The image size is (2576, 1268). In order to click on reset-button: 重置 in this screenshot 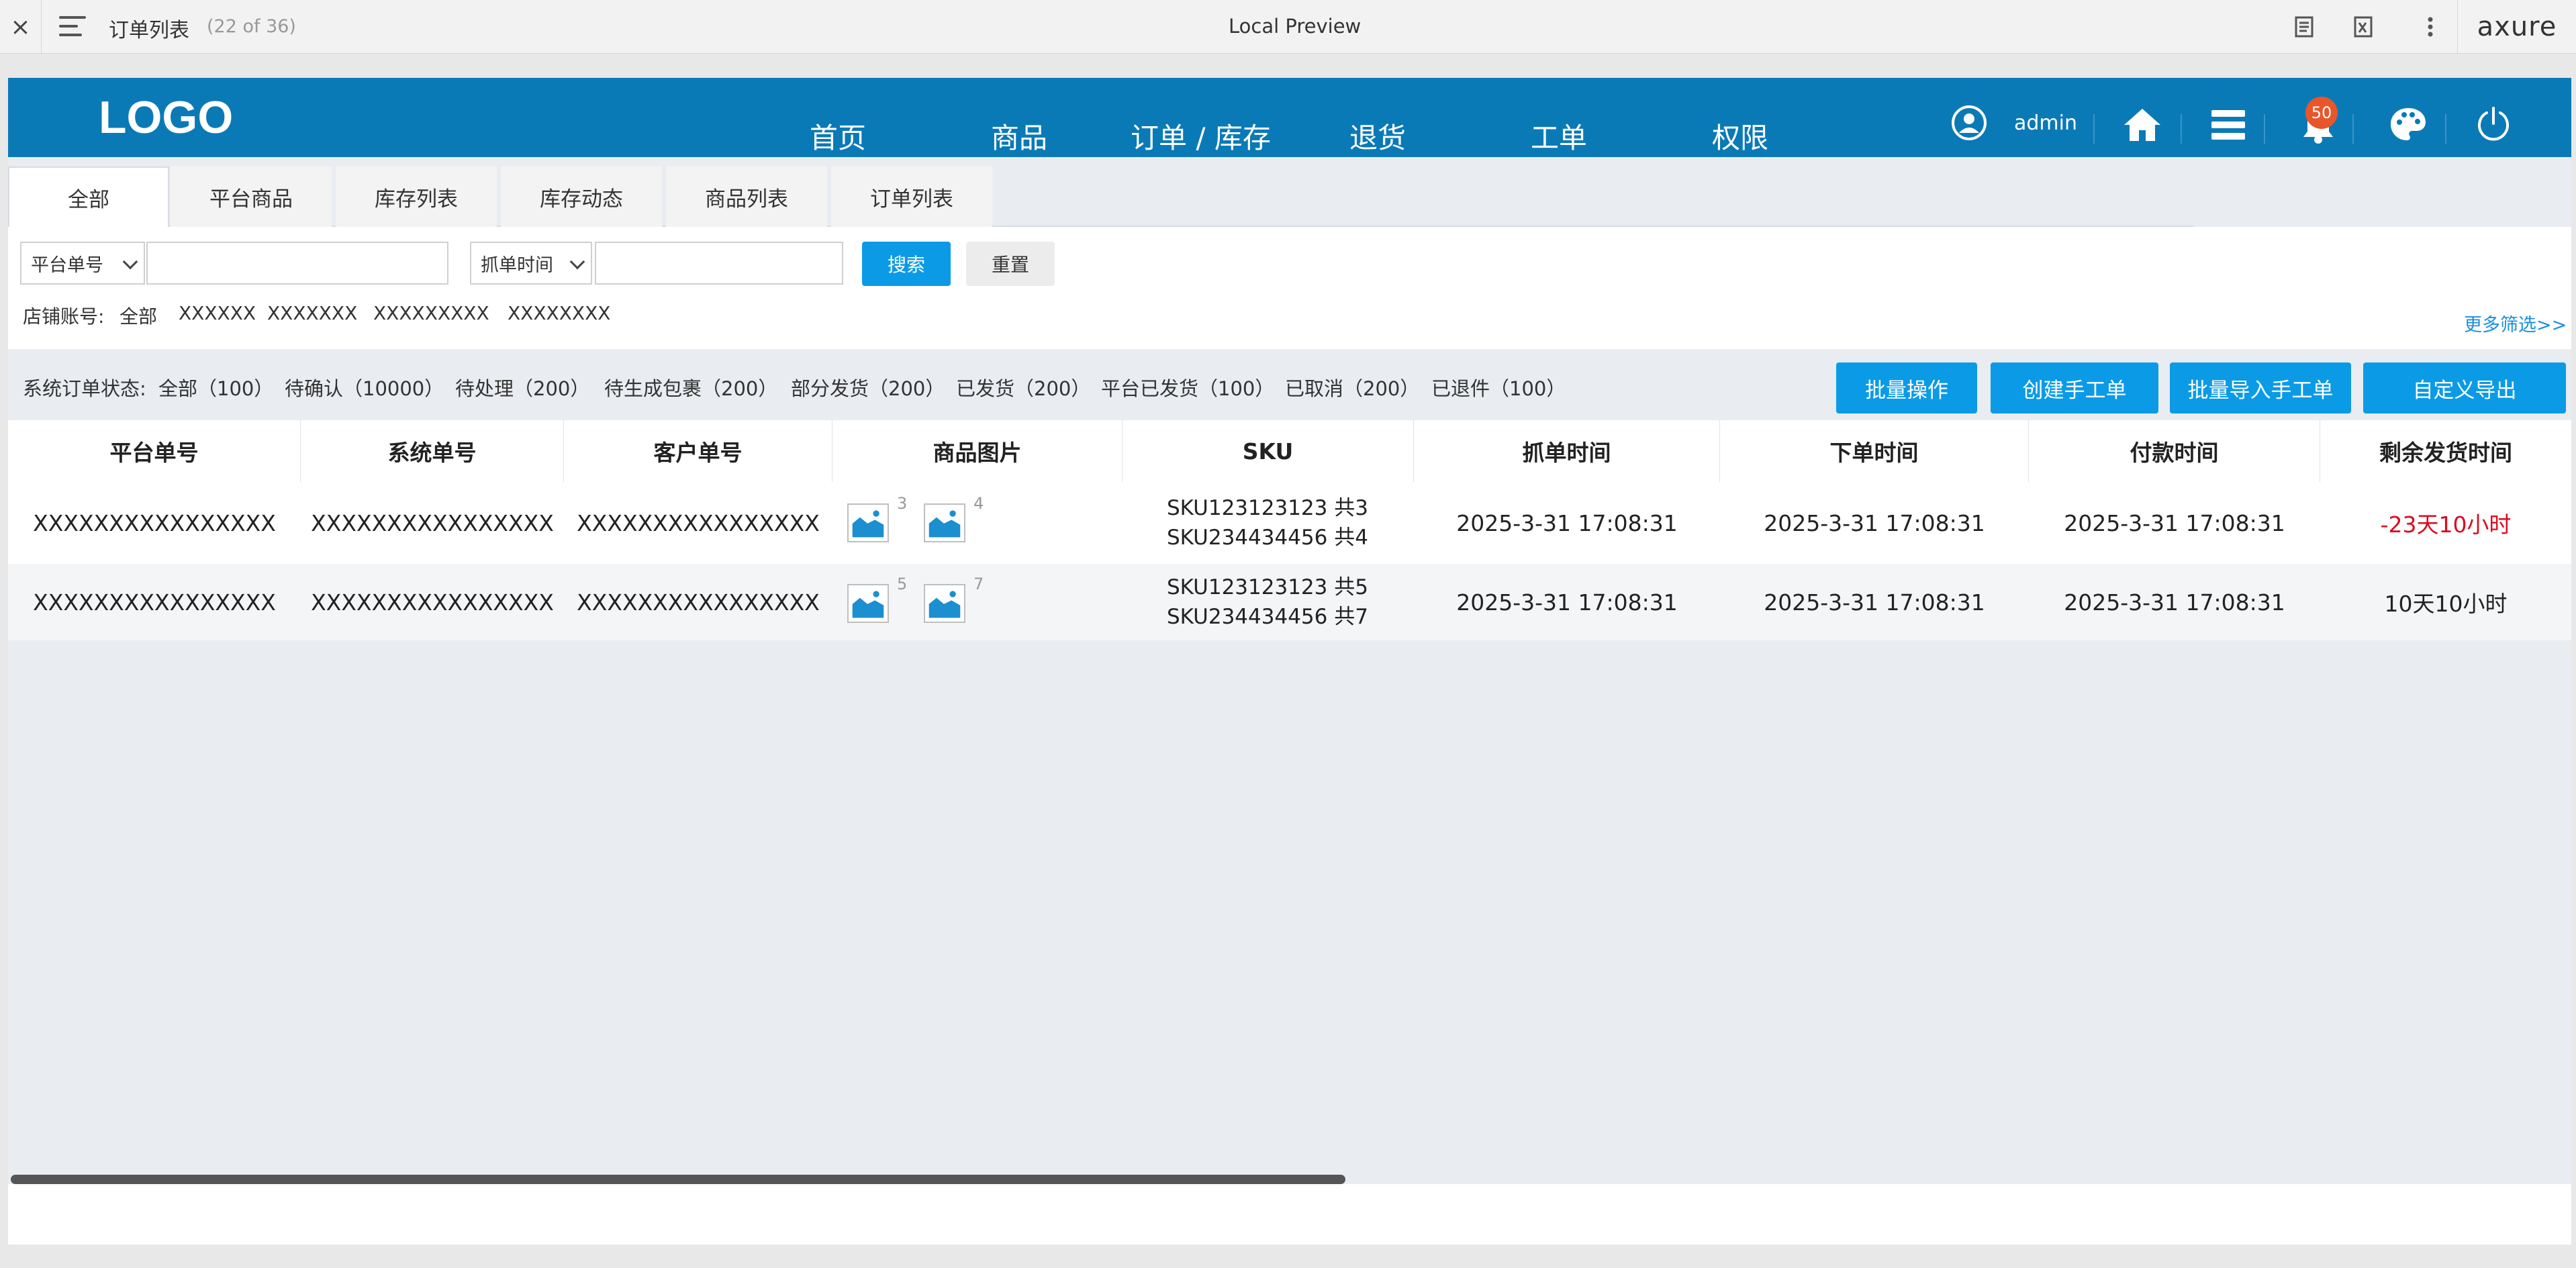, I will do `click(1010, 264)`.